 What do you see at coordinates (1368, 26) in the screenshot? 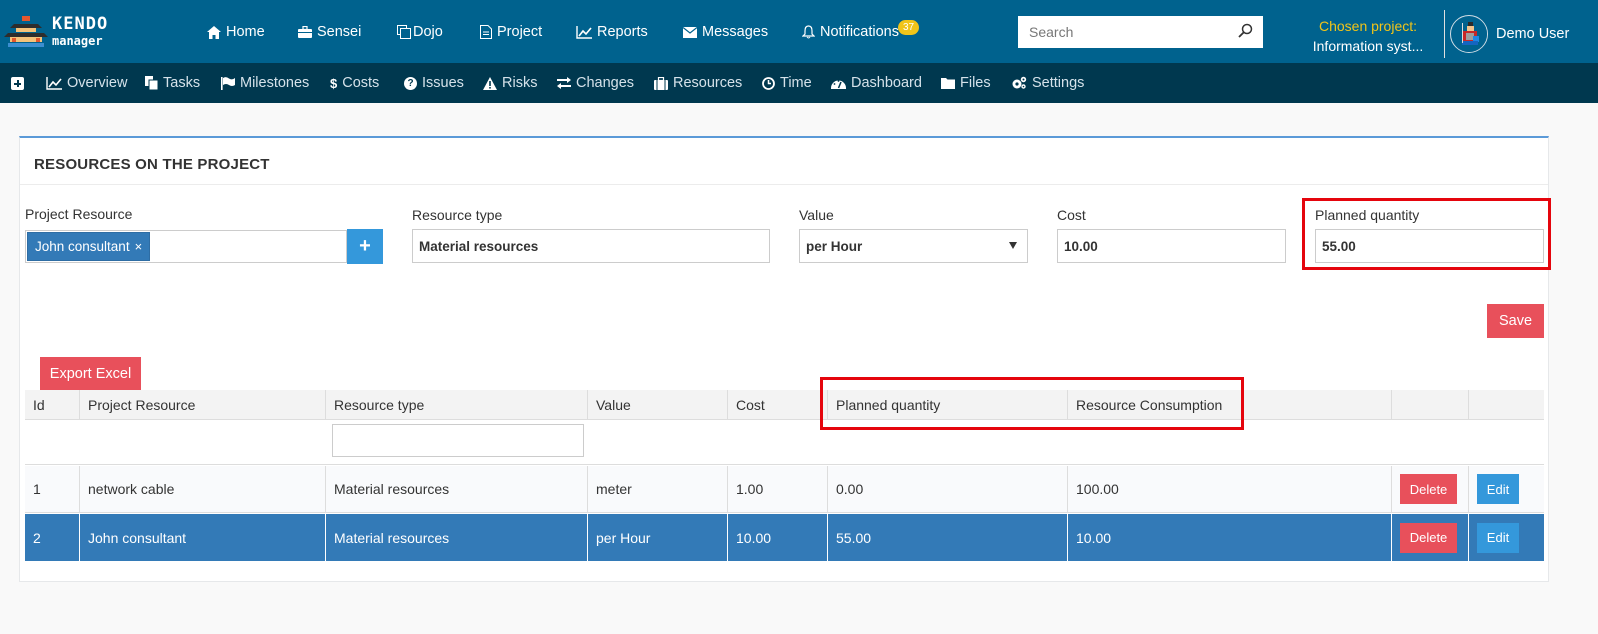
I see `chosen-project-label: Chosen project:` at bounding box center [1368, 26].